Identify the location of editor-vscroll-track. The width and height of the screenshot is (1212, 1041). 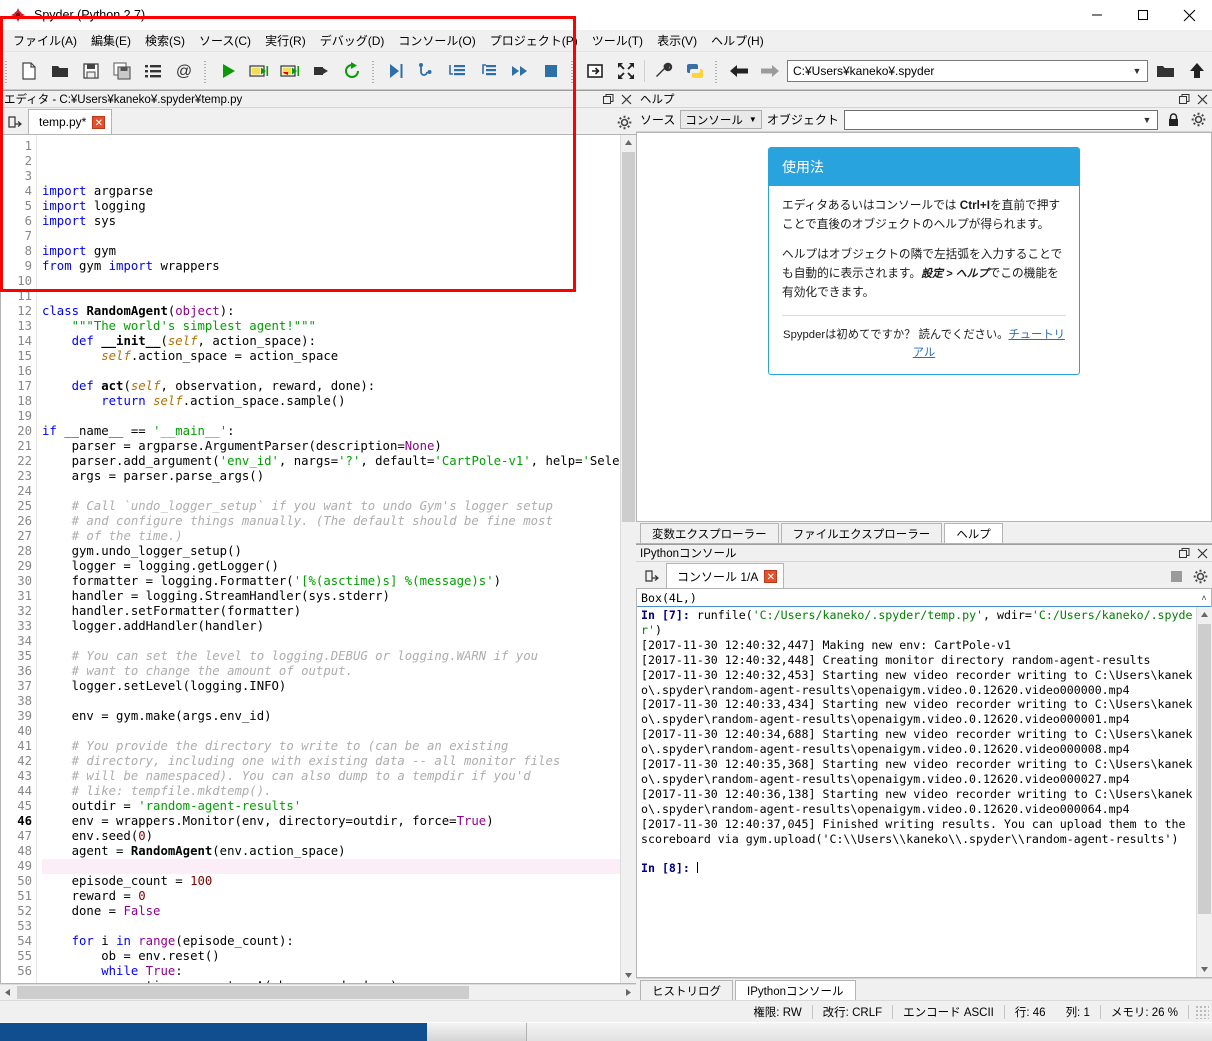
(628, 559).